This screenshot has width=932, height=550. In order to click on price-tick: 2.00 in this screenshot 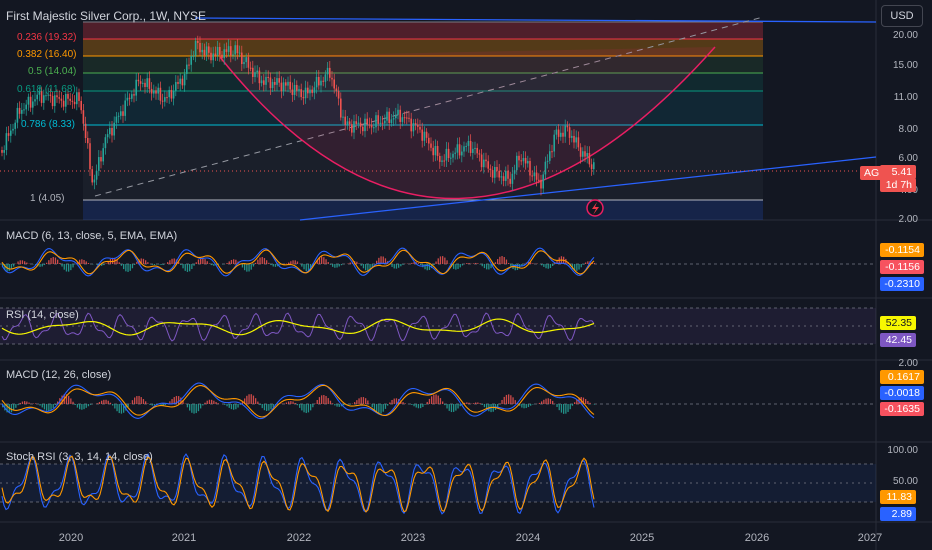, I will do `click(908, 219)`.